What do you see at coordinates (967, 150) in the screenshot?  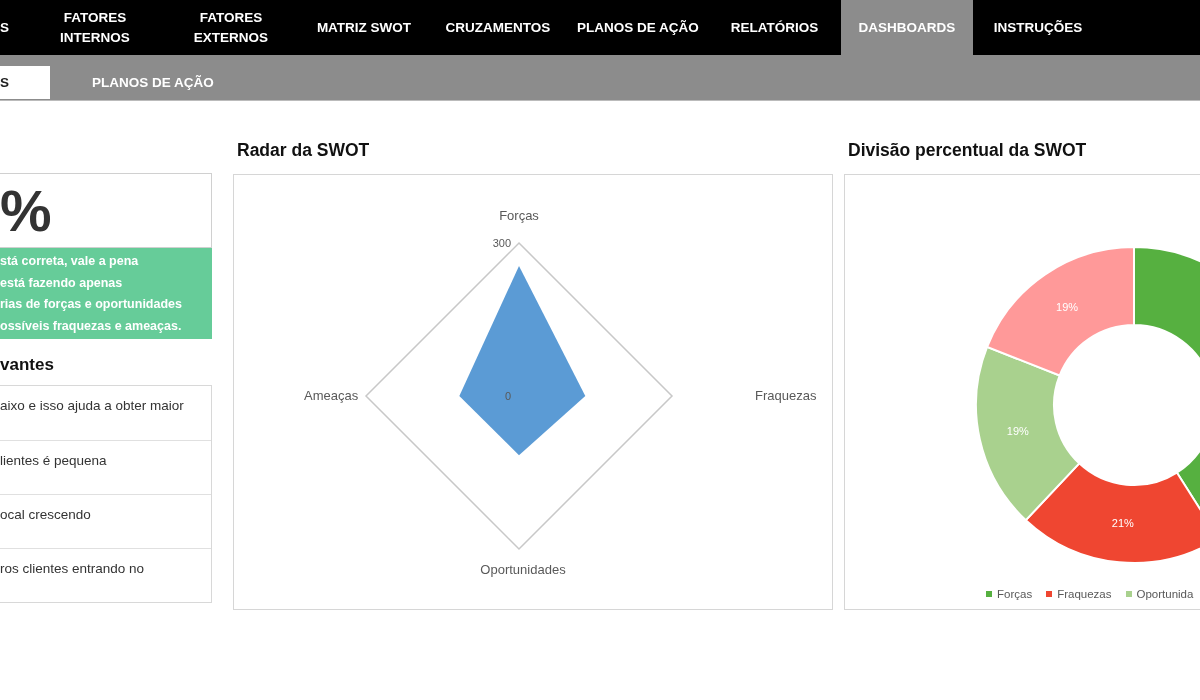 I see `chart-title: Divisão percentual da SWOT` at bounding box center [967, 150].